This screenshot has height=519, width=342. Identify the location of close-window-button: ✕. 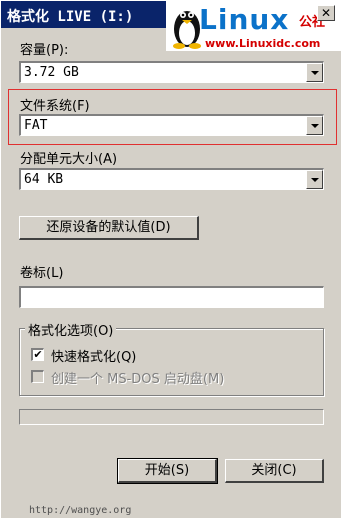
(326, 13).